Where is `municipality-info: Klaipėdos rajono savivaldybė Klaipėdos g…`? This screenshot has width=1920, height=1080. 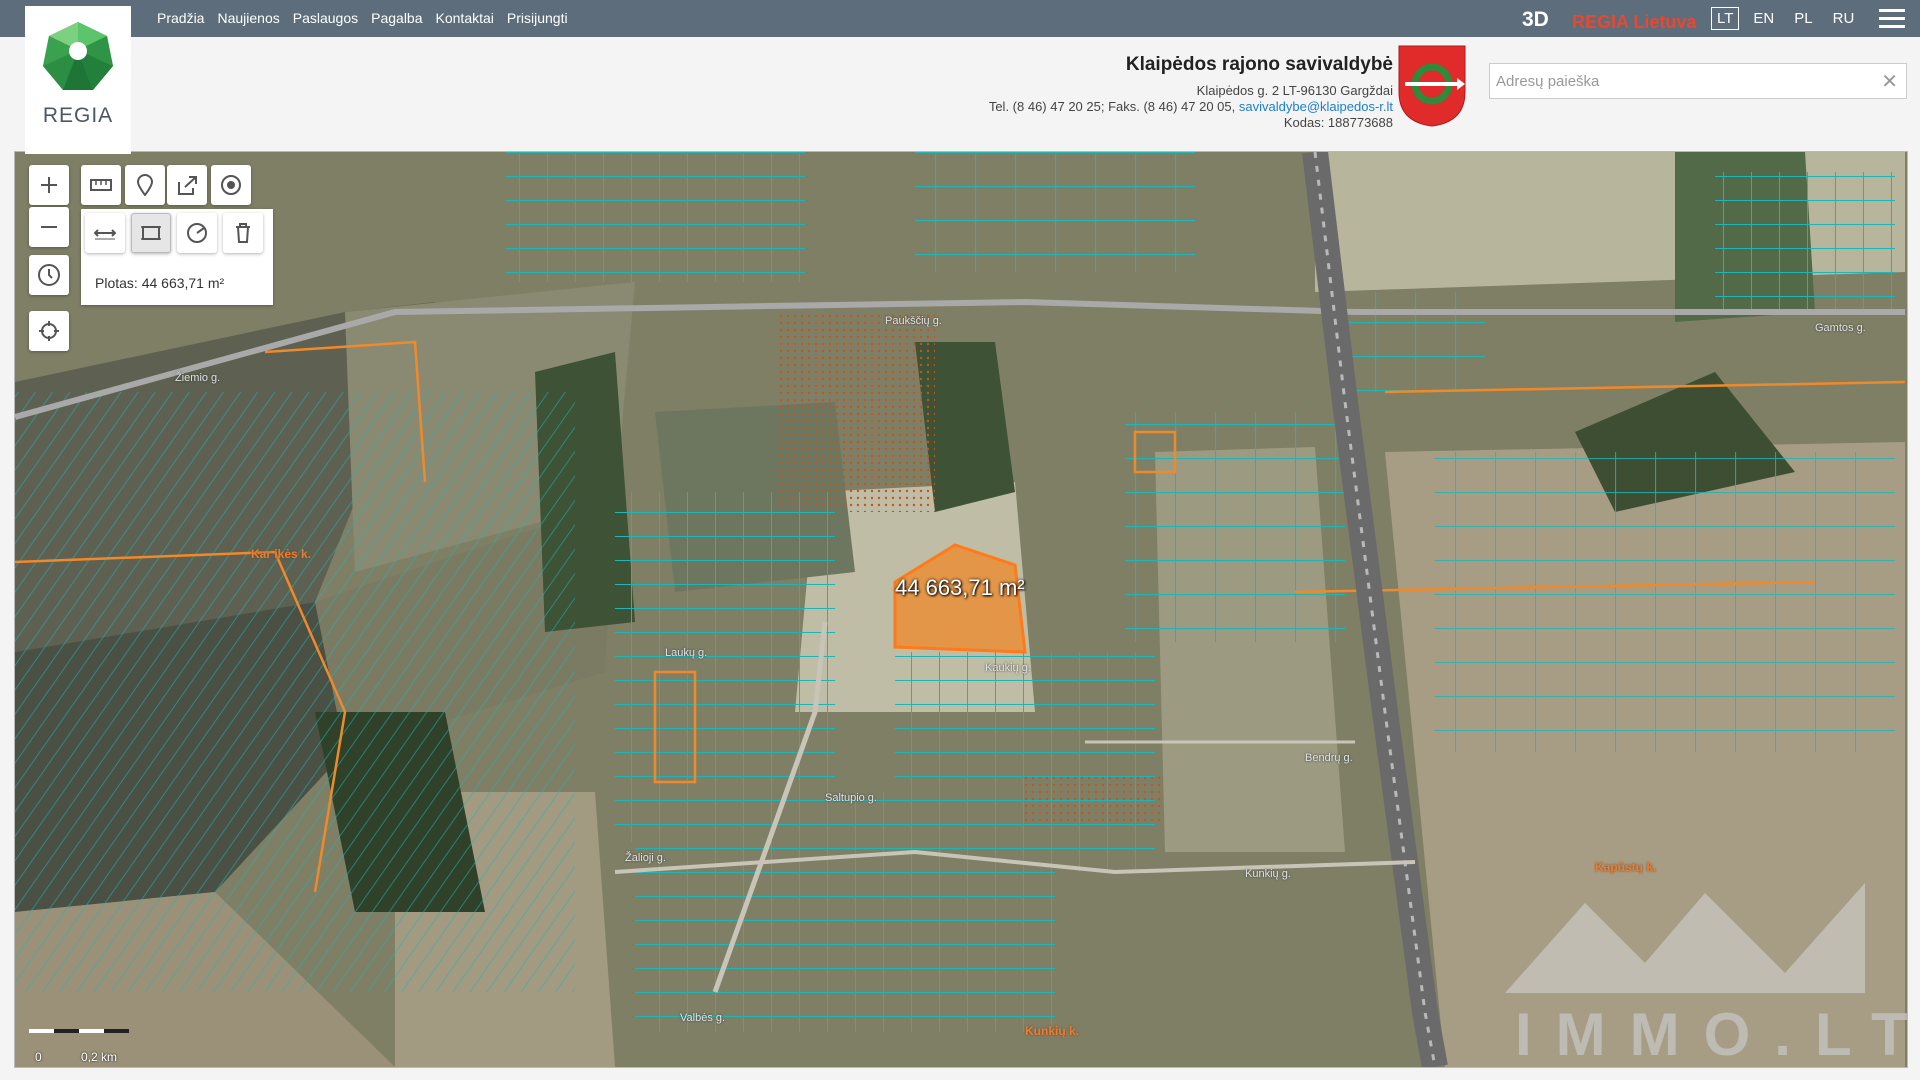
municipality-info: Klaipėdos rajono savivaldybė Klaipėdos g… is located at coordinates (1191, 92).